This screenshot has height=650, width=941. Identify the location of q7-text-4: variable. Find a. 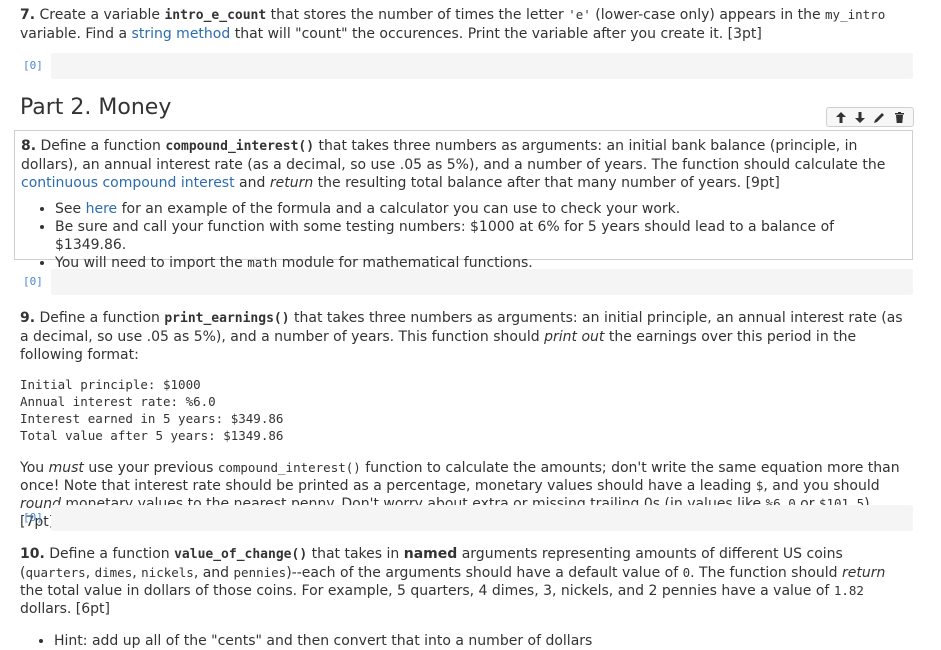
(76, 34).